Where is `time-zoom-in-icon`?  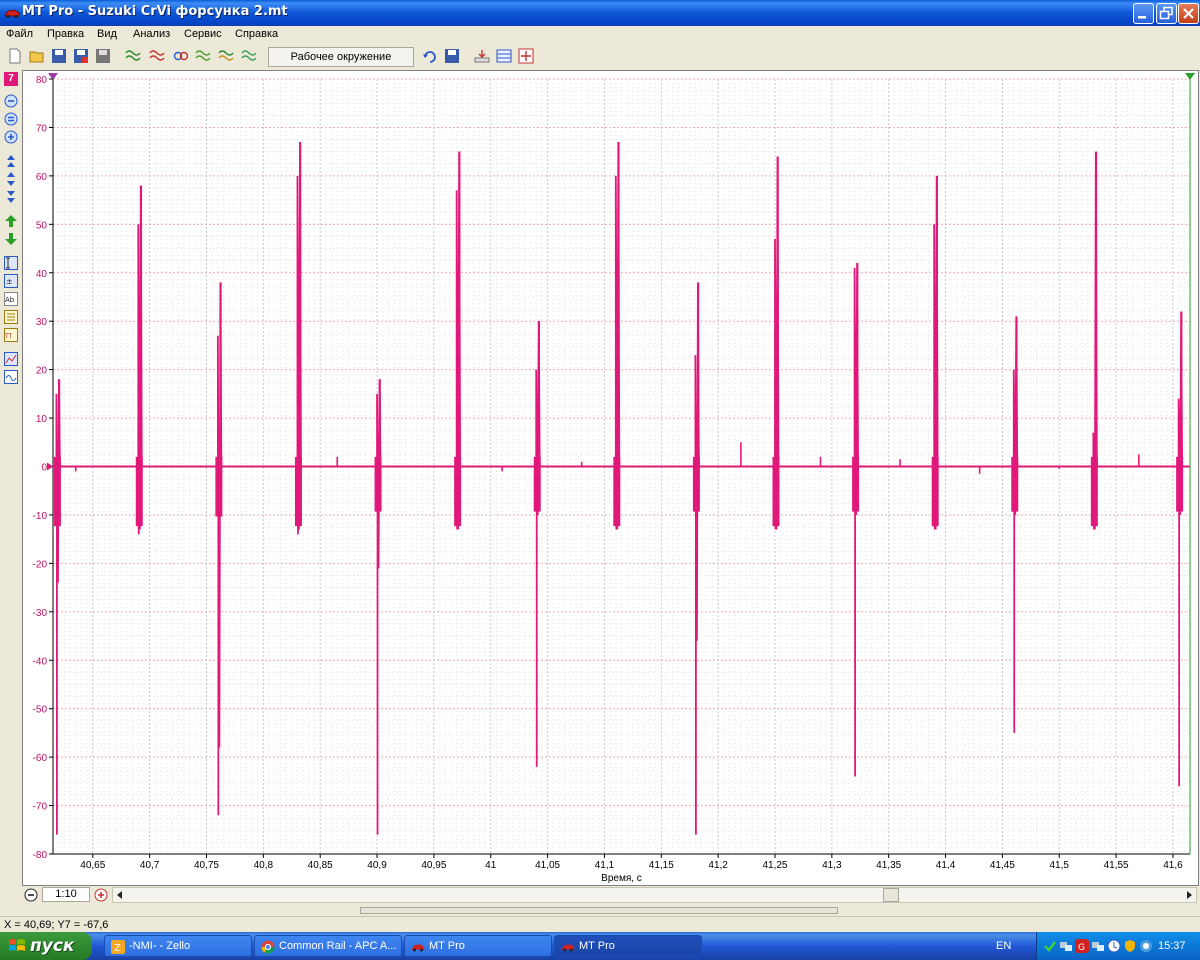 time-zoom-in-icon is located at coordinates (101, 895).